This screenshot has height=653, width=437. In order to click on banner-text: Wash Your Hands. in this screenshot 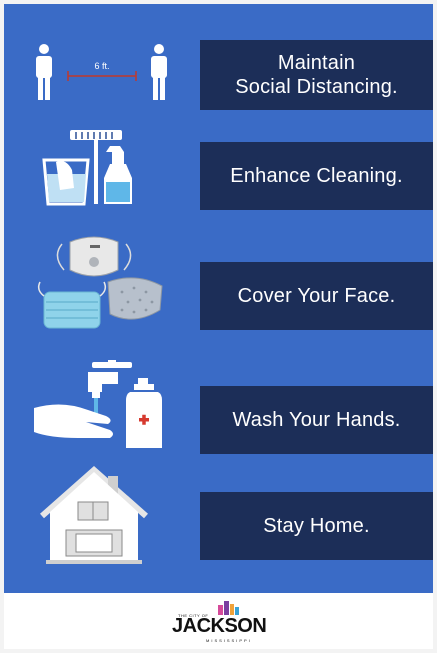, I will do `click(316, 420)`.